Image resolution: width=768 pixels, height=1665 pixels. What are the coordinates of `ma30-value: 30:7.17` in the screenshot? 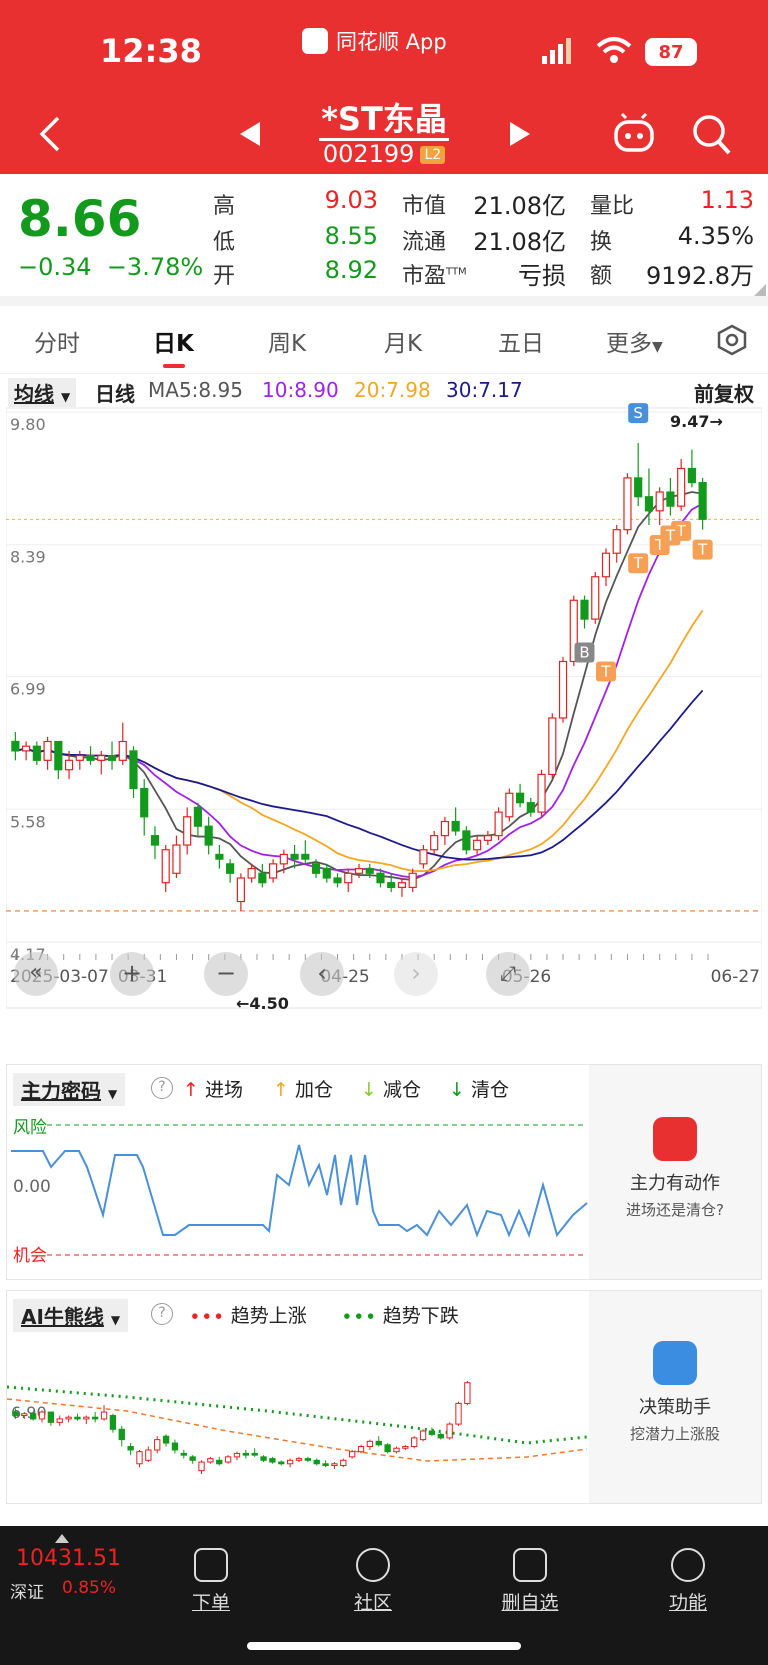 It's located at (484, 390).